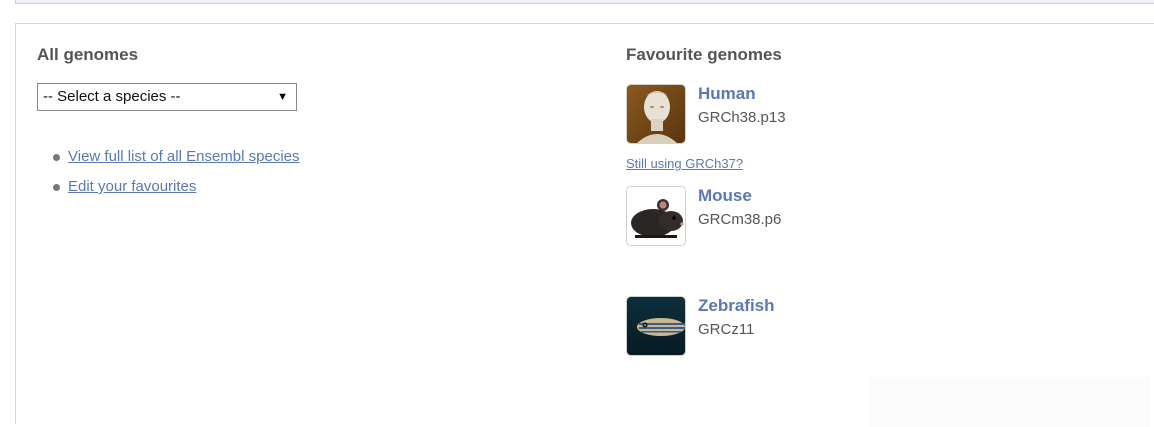 The width and height of the screenshot is (1154, 427). What do you see at coordinates (886, 217) in the screenshot?
I see `favourite-species-mouse: Mouse GRCm38.p6` at bounding box center [886, 217].